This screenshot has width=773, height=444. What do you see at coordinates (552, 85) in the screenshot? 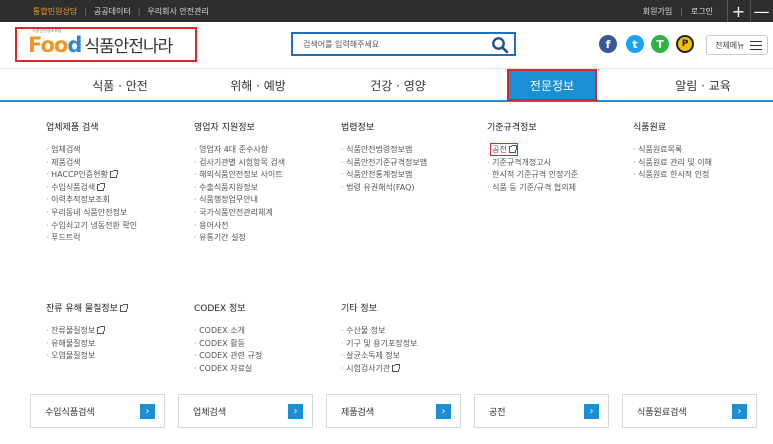
I see `nav-expert-info: 전문정보` at bounding box center [552, 85].